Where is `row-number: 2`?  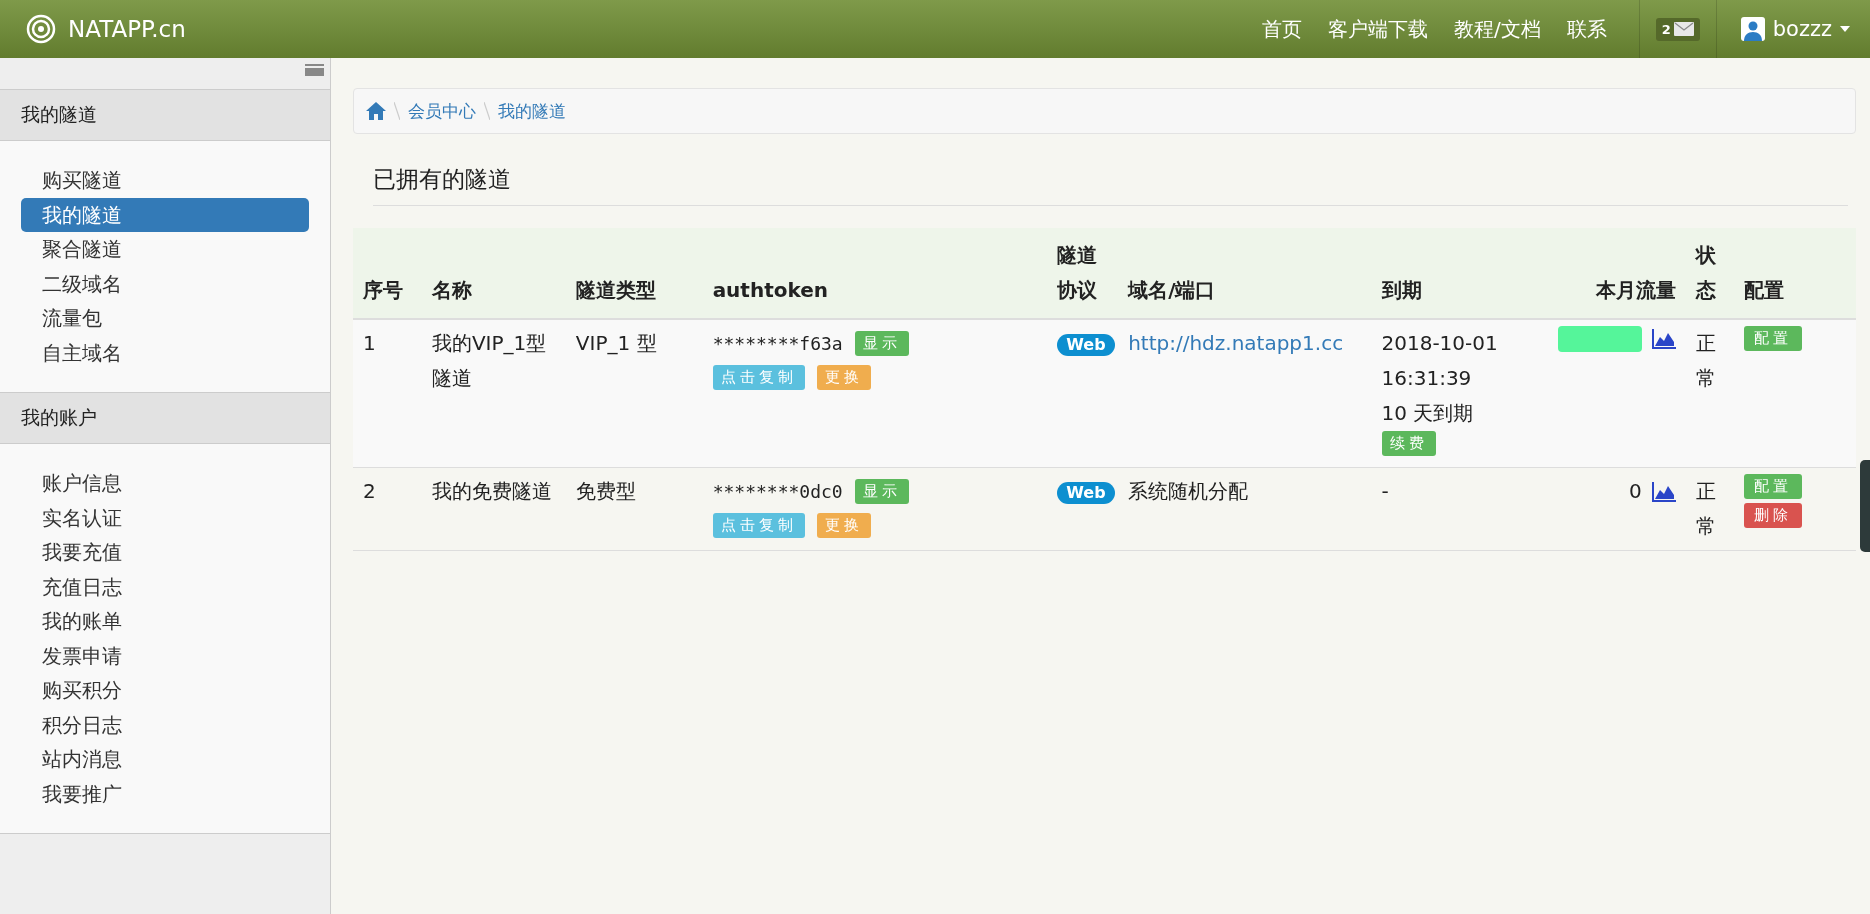 row-number: 2 is located at coordinates (369, 491).